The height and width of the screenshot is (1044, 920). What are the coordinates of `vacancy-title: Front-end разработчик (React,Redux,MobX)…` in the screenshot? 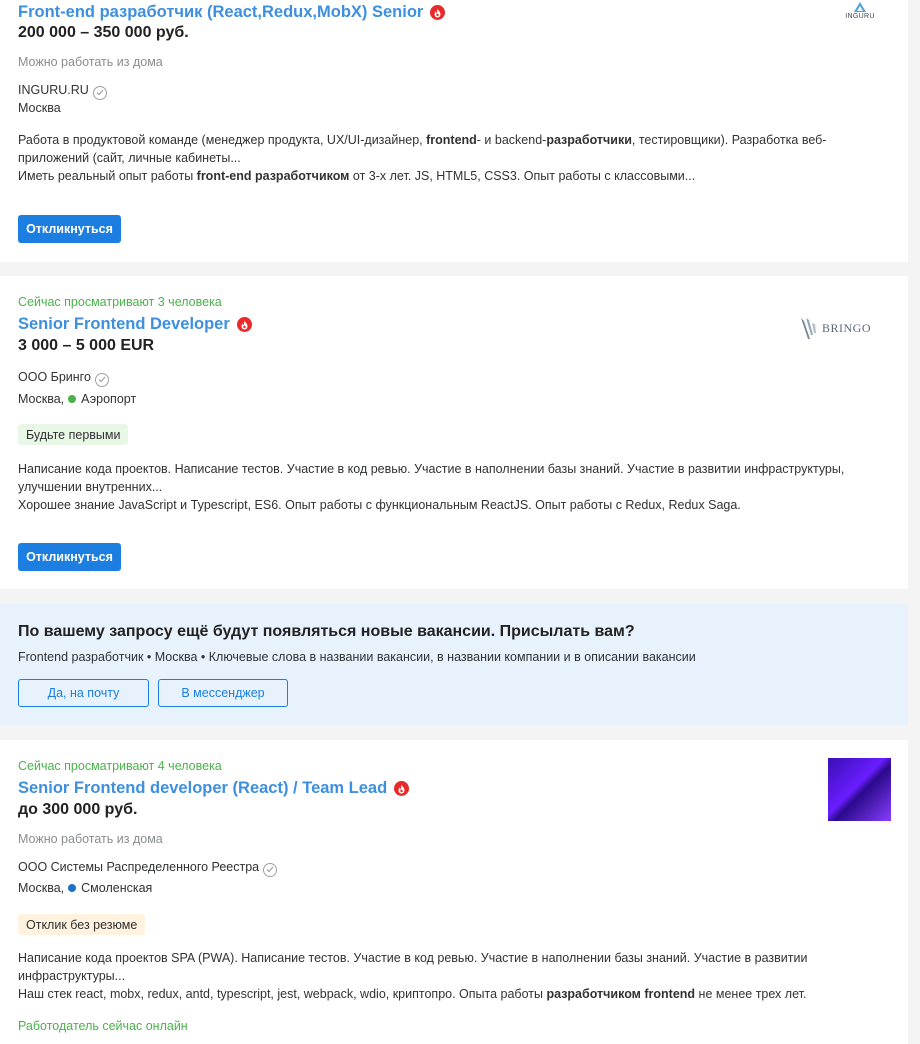 It's located at (220, 12).